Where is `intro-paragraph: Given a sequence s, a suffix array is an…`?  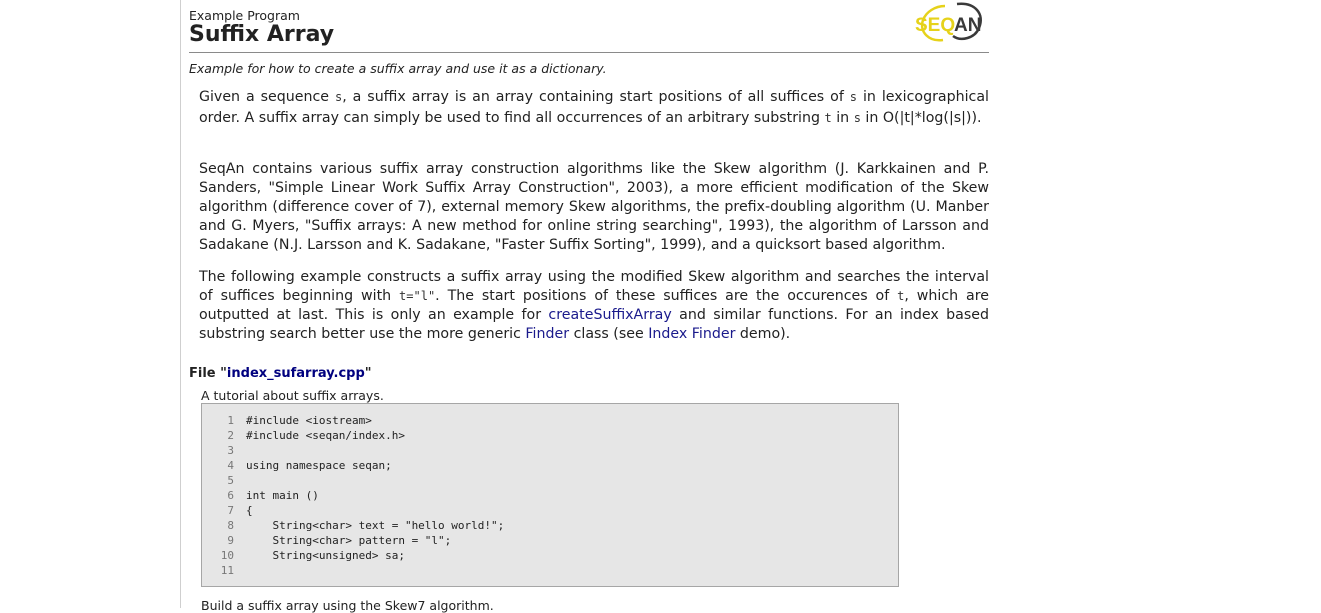
intro-paragraph: Given a sequence s, a suffix array is an… is located at coordinates (594, 108).